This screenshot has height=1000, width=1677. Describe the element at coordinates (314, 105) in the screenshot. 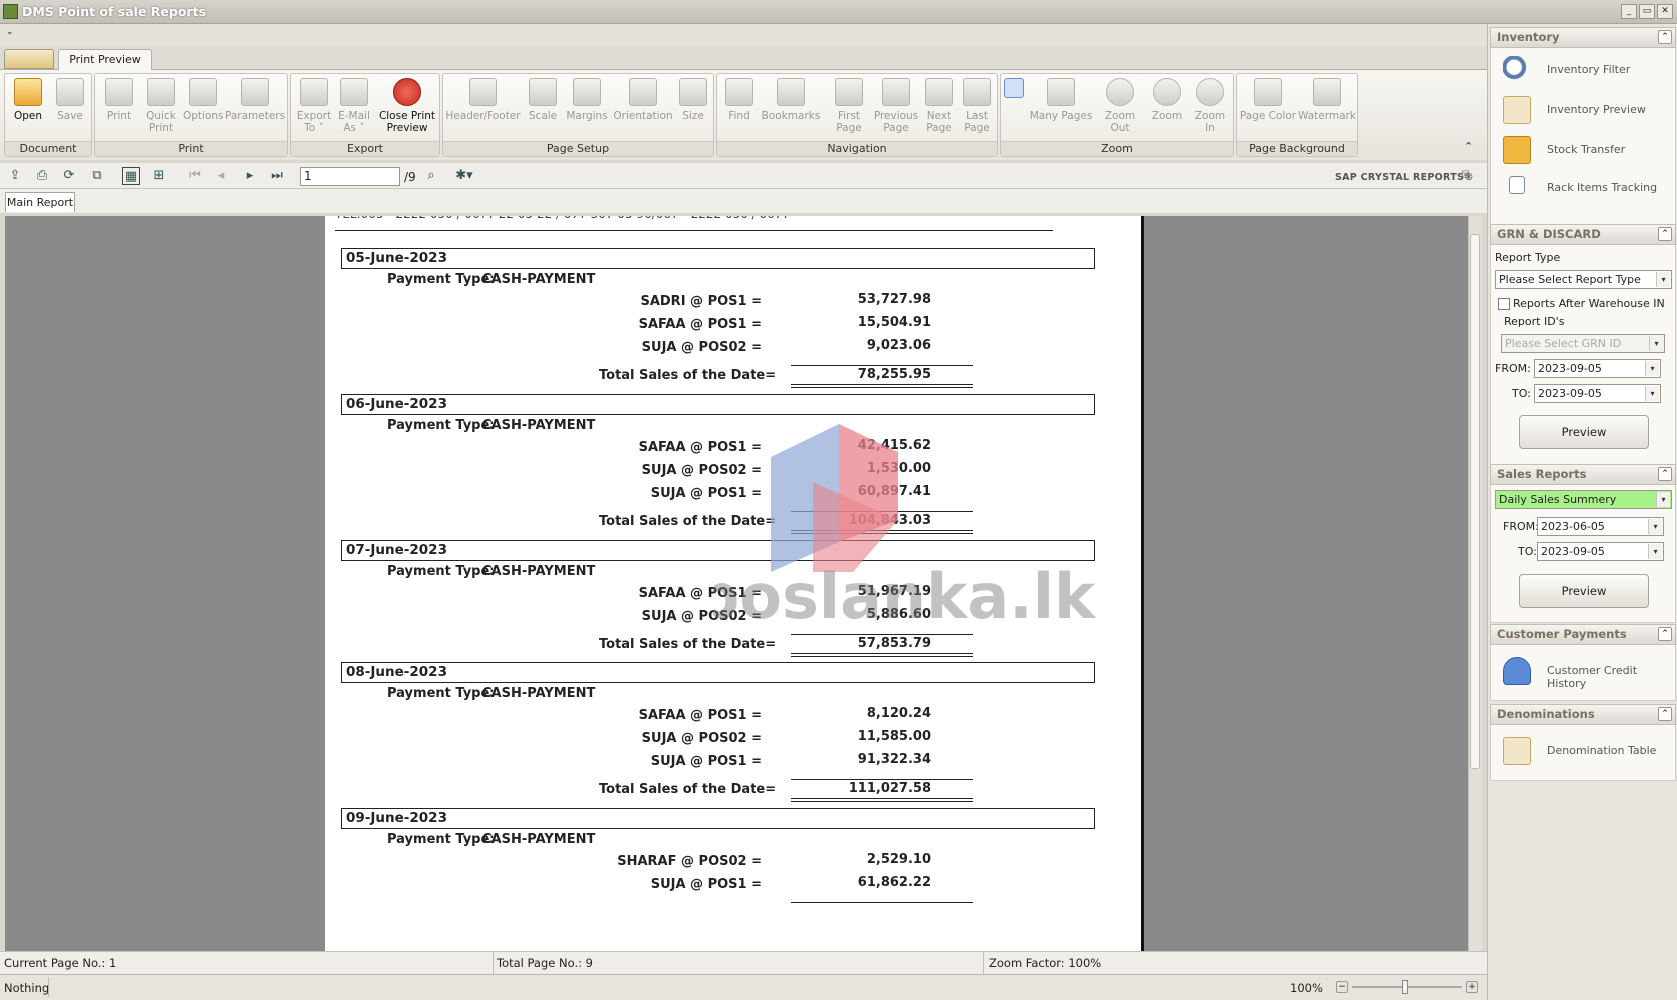

I see `export-to-button: Export To ˅` at that location.